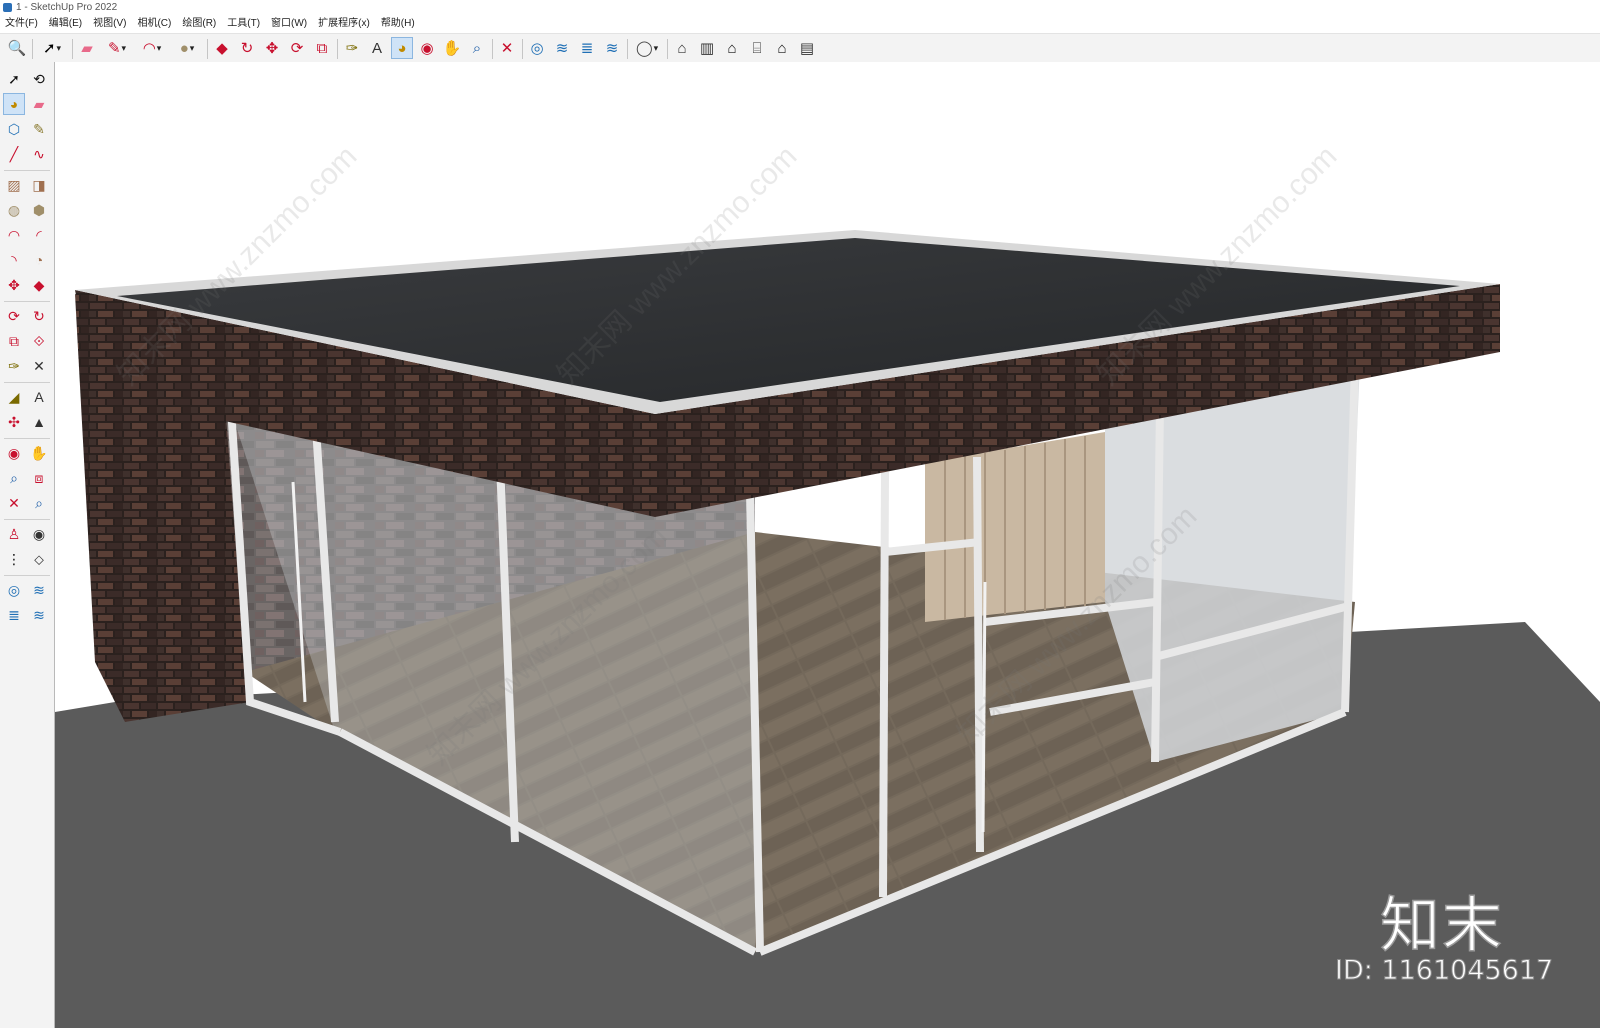 Image resolution: width=1600 pixels, height=1028 pixels. Describe the element at coordinates (807, 48) in the screenshot. I see `left-view-icon: ▤` at that location.